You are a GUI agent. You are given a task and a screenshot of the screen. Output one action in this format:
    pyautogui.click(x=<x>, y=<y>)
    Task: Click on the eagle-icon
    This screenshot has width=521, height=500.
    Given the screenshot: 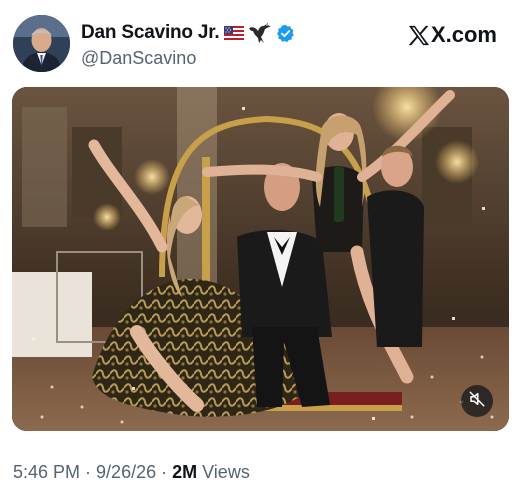 What is the action you would take?
    pyautogui.click(x=260, y=33)
    